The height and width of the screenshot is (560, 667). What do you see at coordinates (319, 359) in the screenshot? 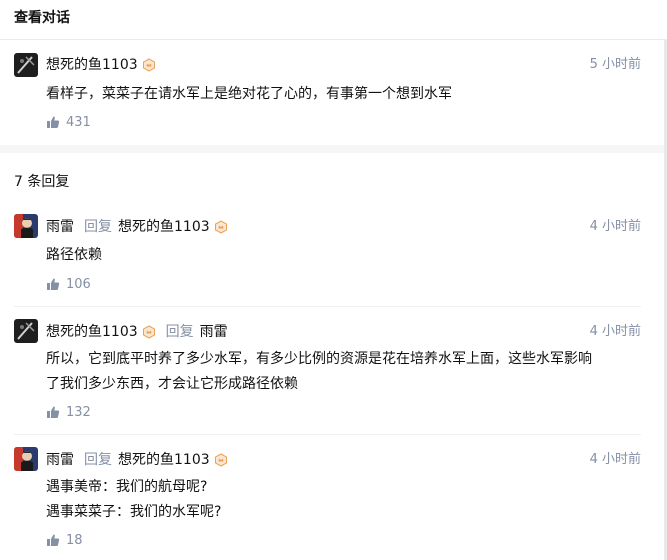
I see `content-line: 所以，它到底平时养了多少水军，有多少比例的资源是花在培养水军上面，这些水军影响` at bounding box center [319, 359].